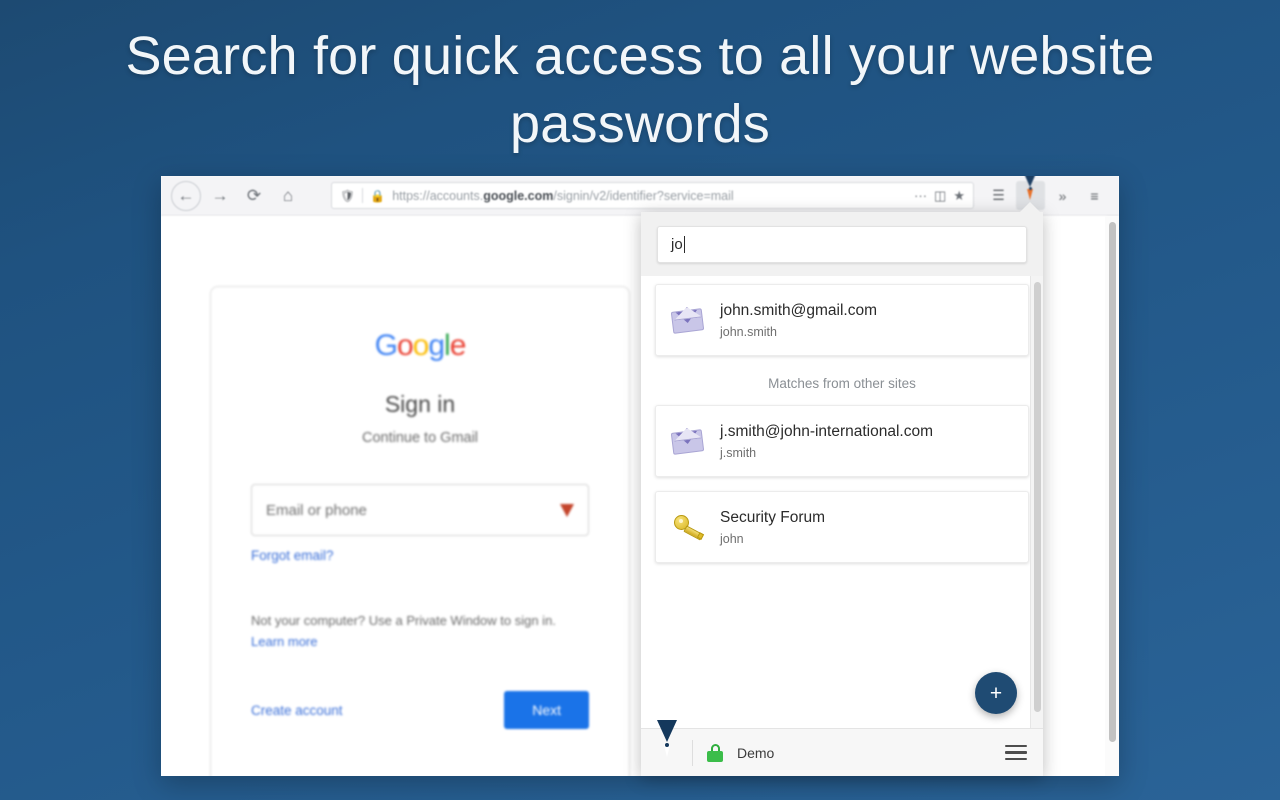 The height and width of the screenshot is (800, 1280). What do you see at coordinates (996, 693) in the screenshot?
I see `add-entry-button: +` at bounding box center [996, 693].